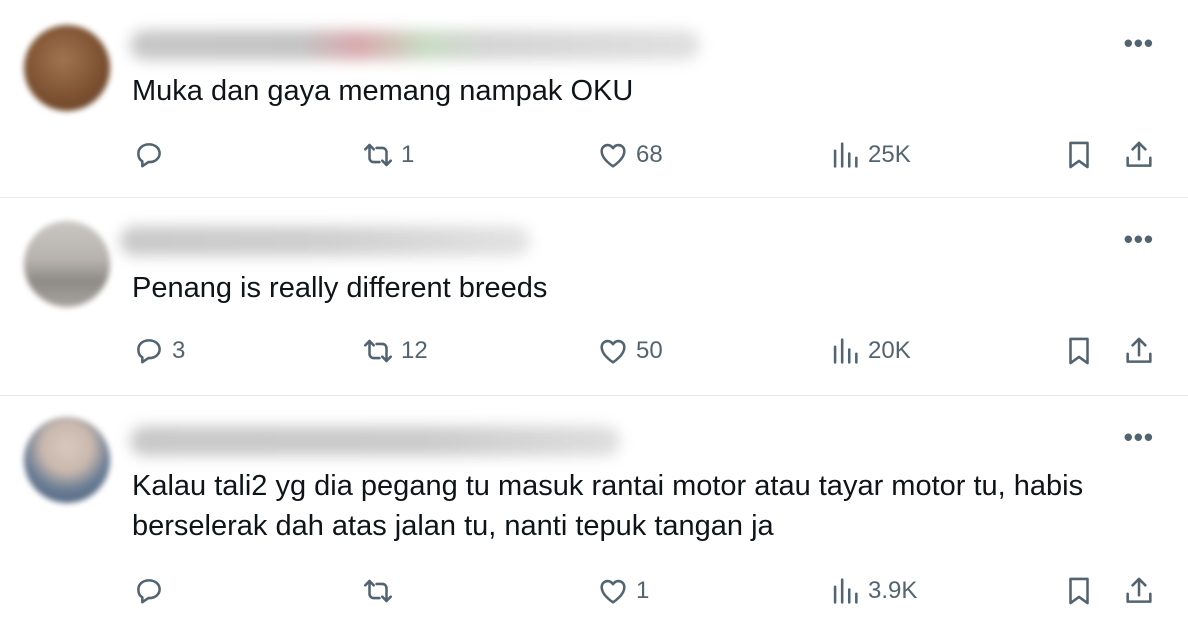 The height and width of the screenshot is (634, 1188). I want to click on view-count: 25K, so click(889, 154).